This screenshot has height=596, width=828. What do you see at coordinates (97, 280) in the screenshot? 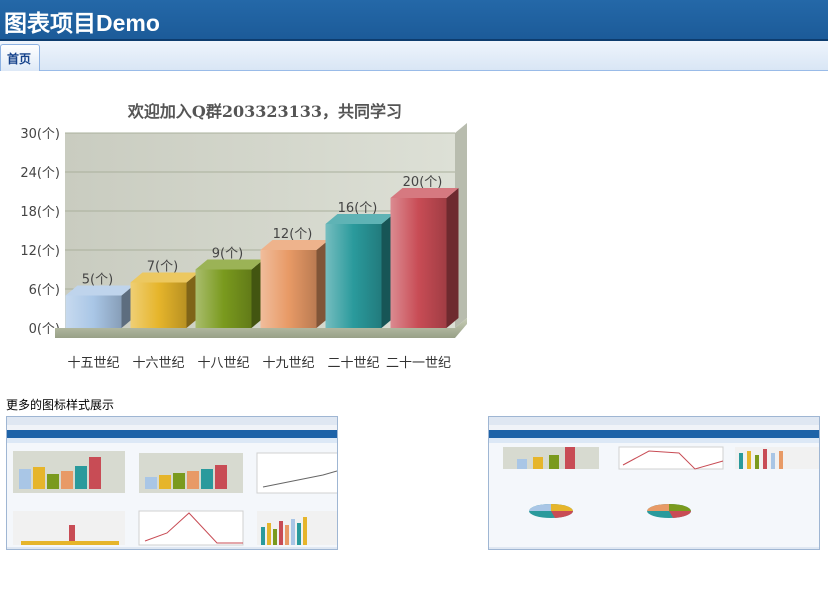
I see `bar-data-label: 5(个)` at bounding box center [97, 280].